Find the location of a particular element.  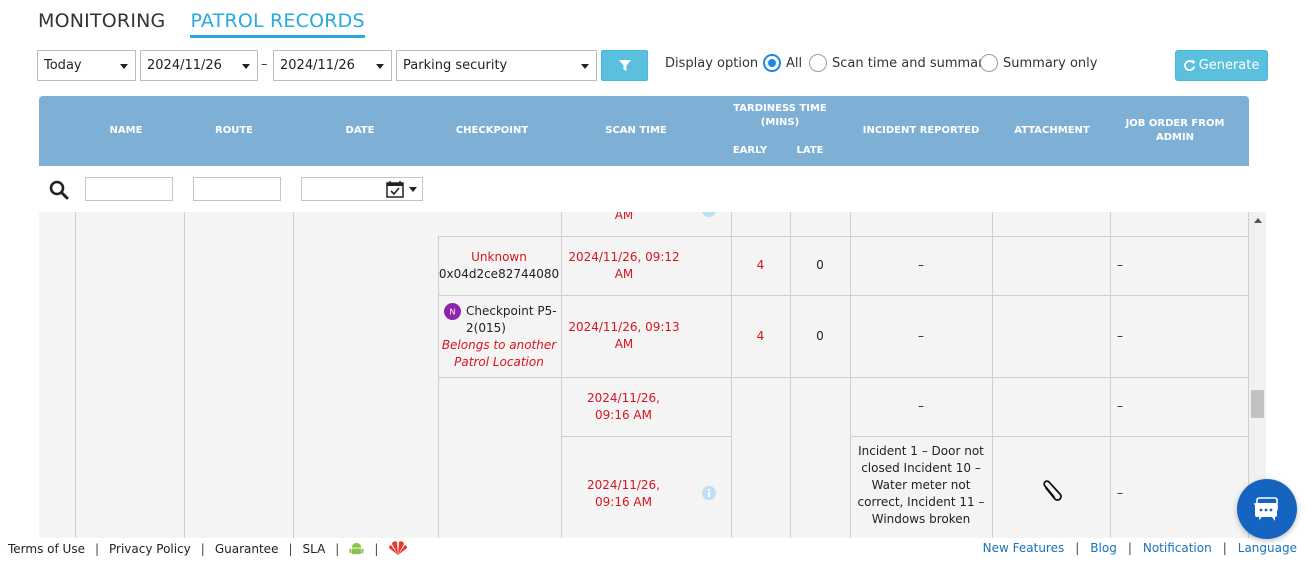

col-incident: INCIDENT REPORTED is located at coordinates (921, 131).